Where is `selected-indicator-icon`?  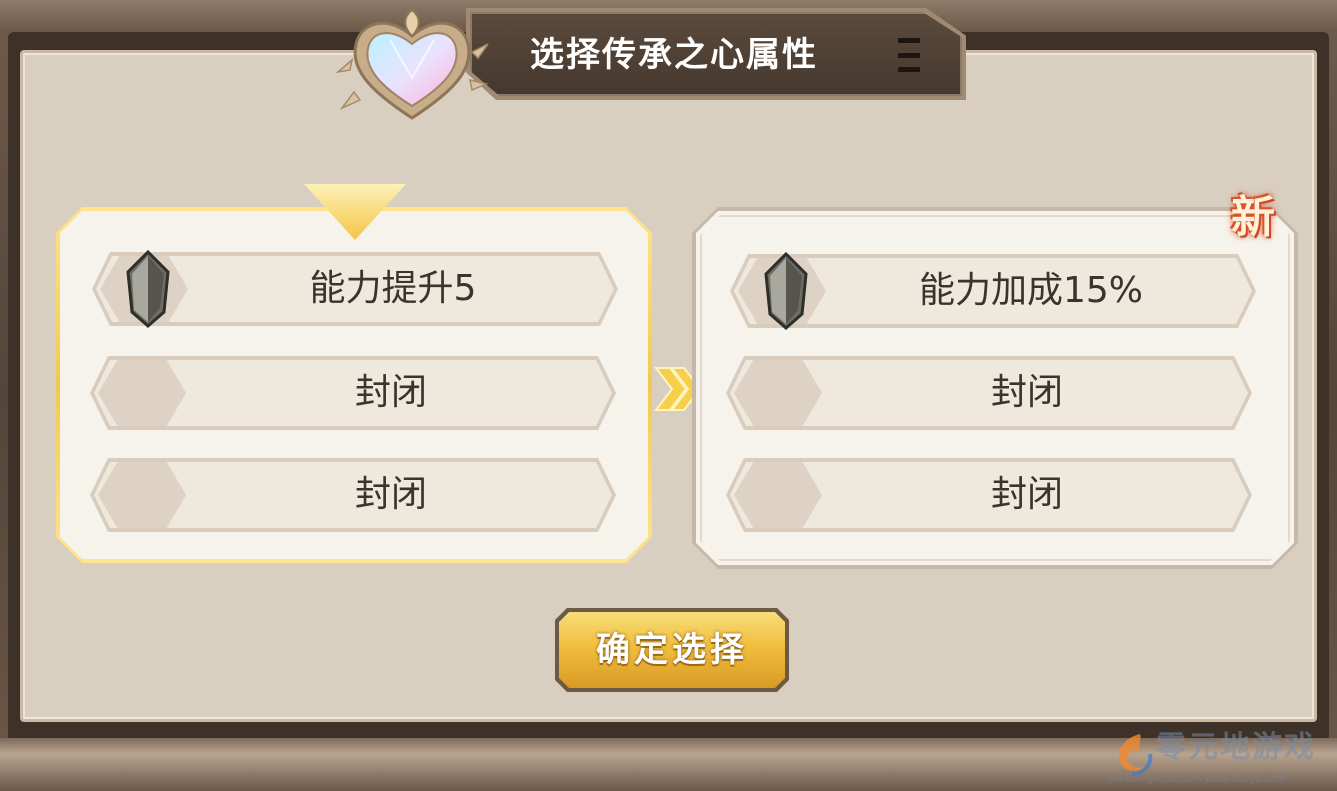 selected-indicator-icon is located at coordinates (355, 212).